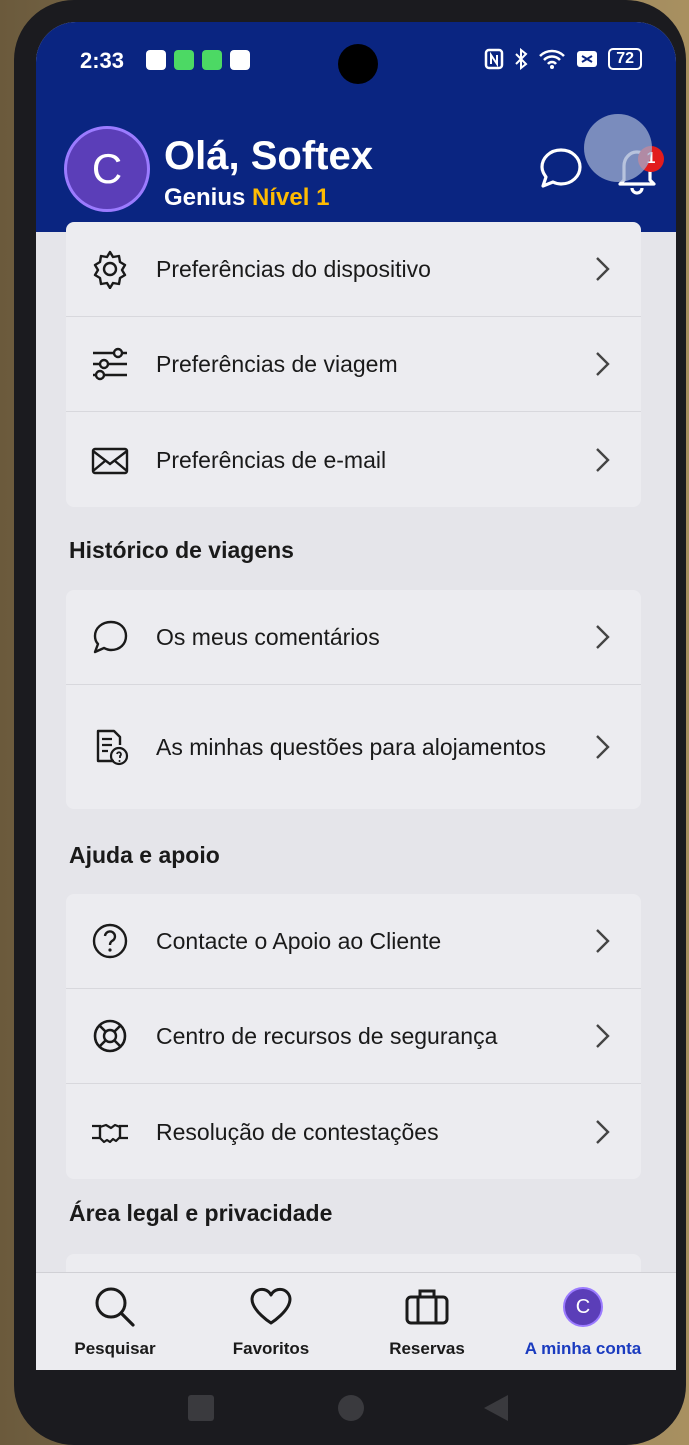 This screenshot has height=1445, width=689. What do you see at coordinates (271, 1306) in the screenshot?
I see `heart-icon` at bounding box center [271, 1306].